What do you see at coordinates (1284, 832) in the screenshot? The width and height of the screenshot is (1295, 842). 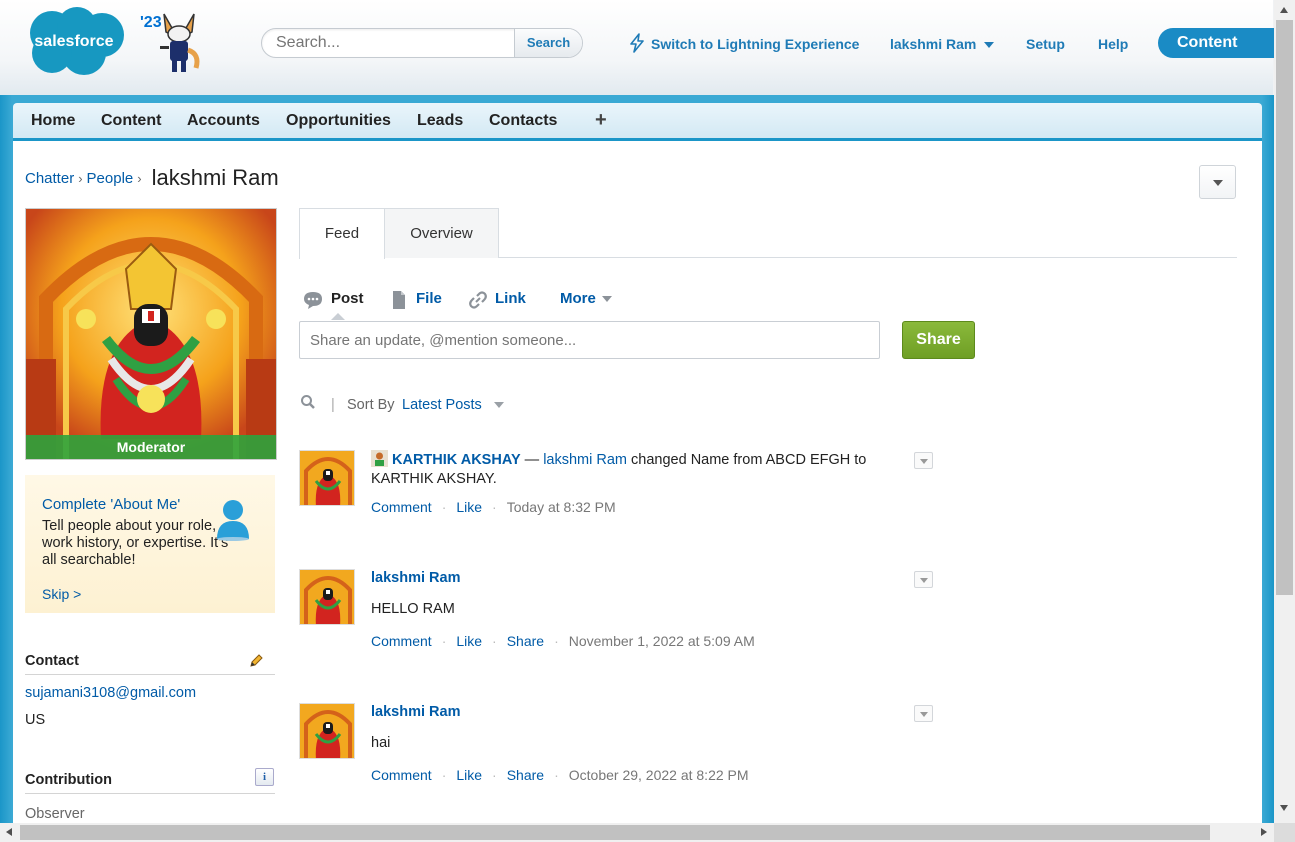 I see `scrollbar-corner` at bounding box center [1284, 832].